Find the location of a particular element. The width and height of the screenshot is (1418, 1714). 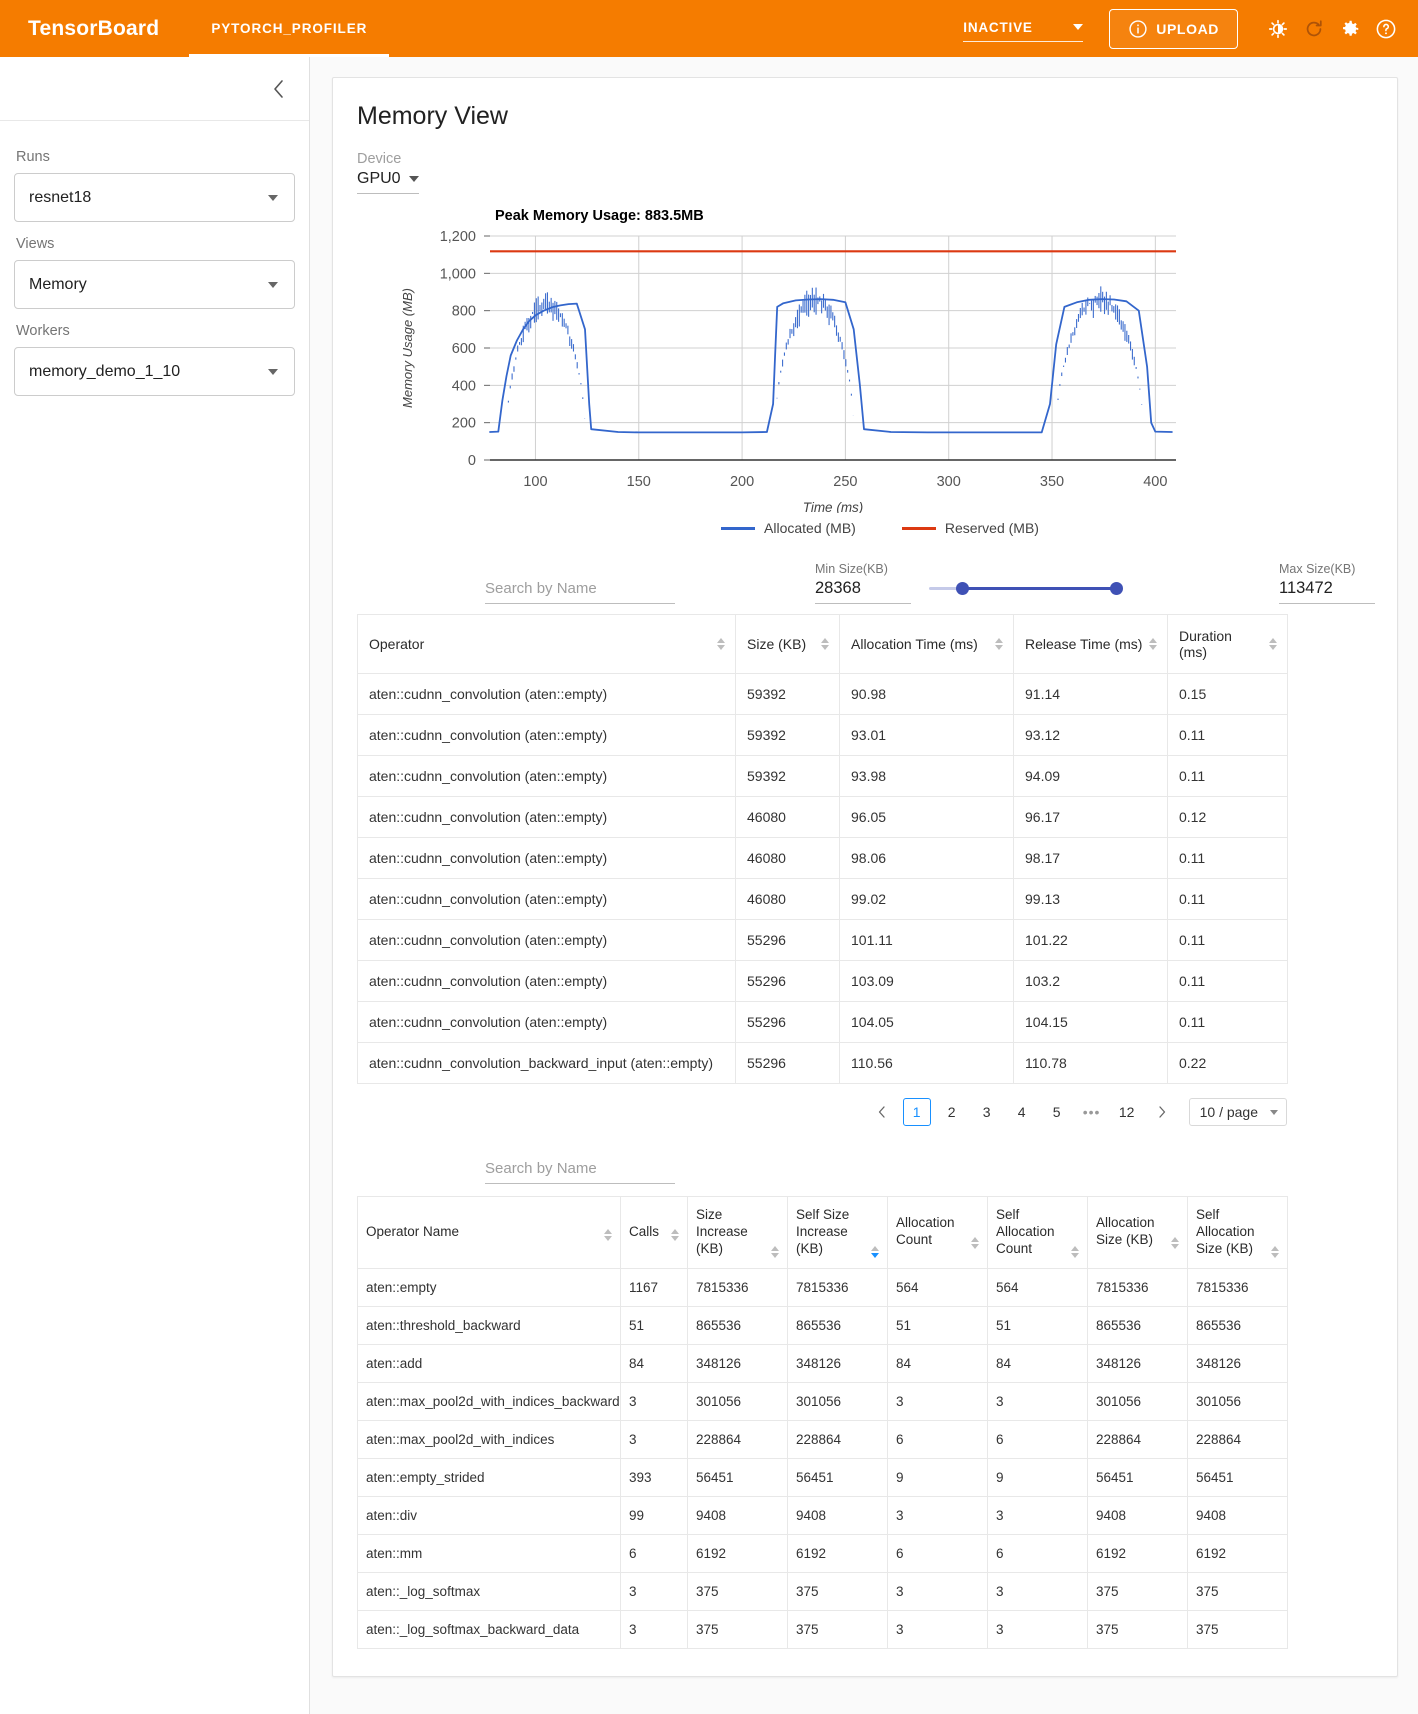

search-input: Search by Name is located at coordinates (580, 592).